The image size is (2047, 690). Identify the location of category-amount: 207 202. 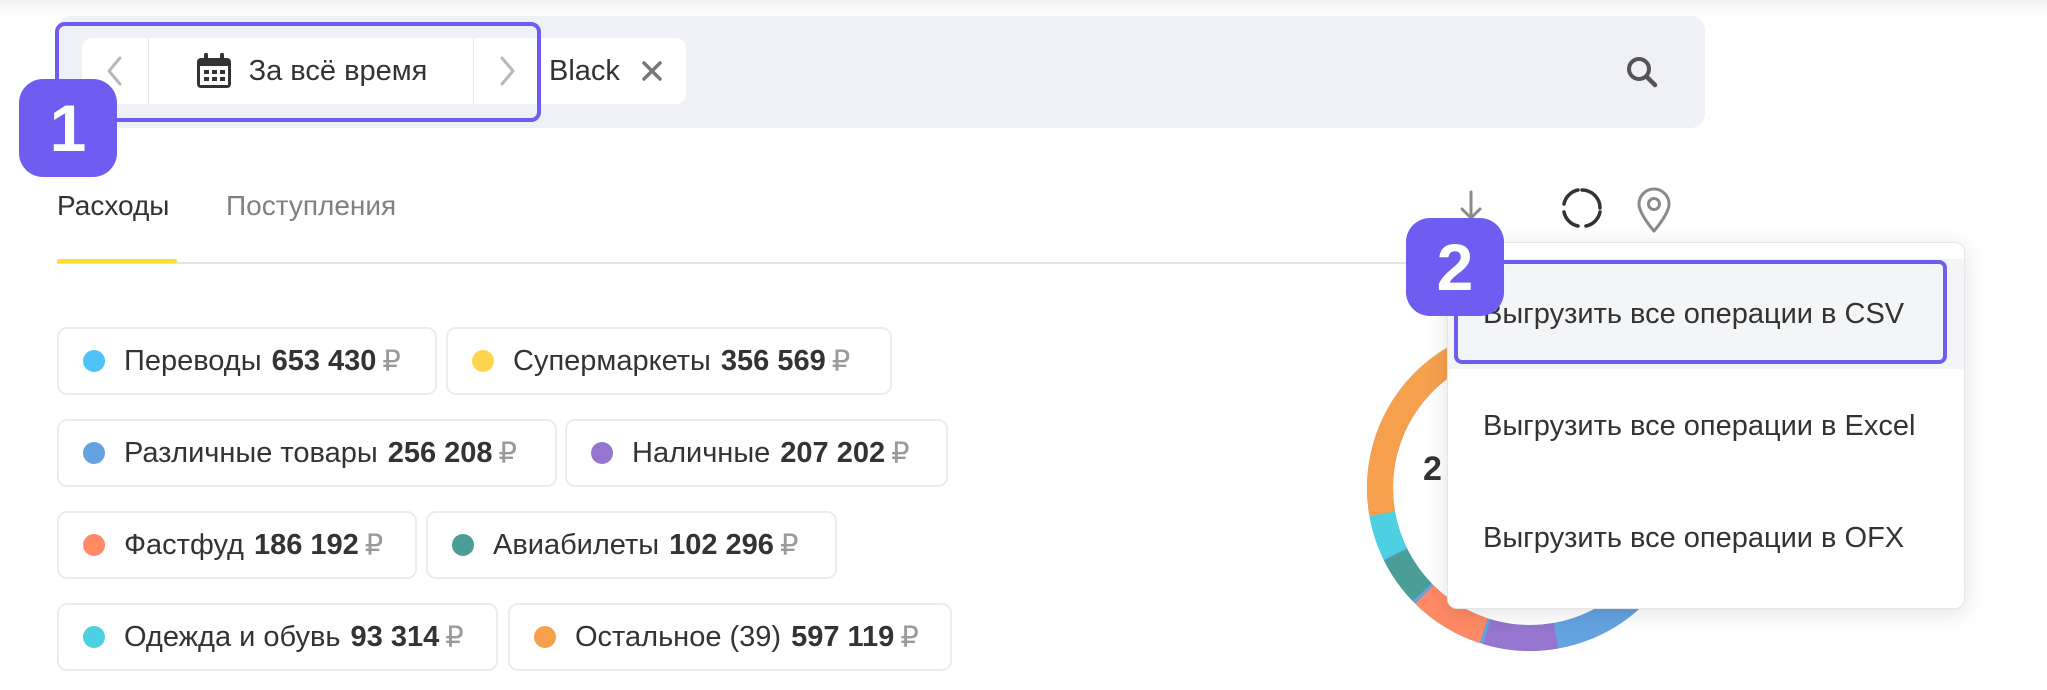
(833, 452).